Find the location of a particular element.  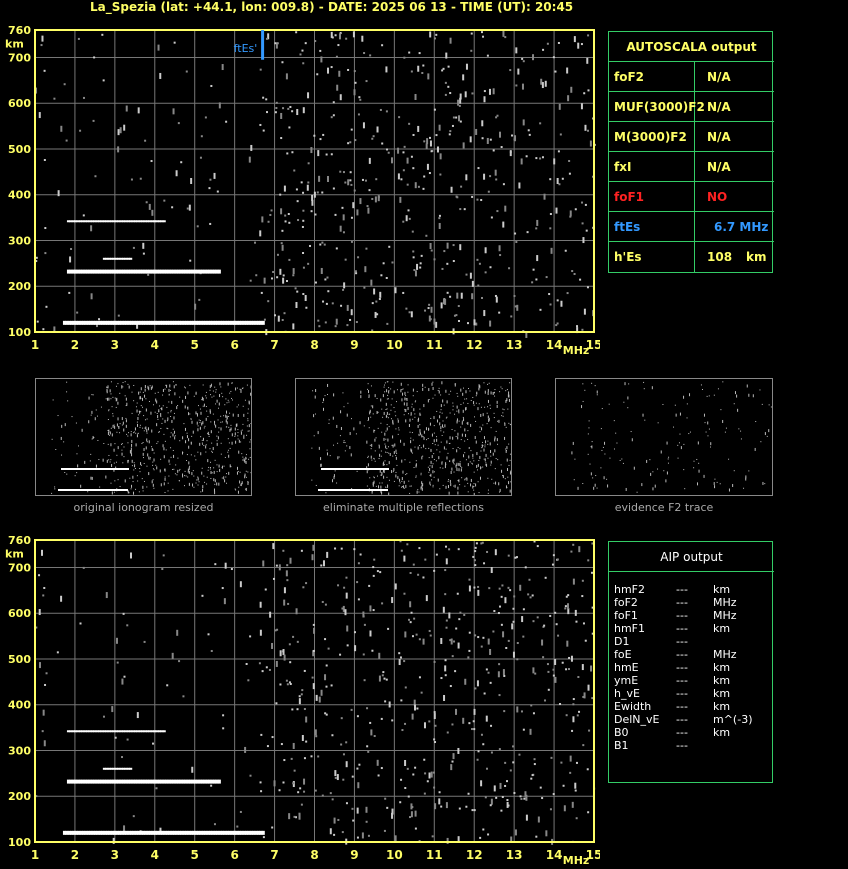

aip-value: --- is located at coordinates (682, 615).